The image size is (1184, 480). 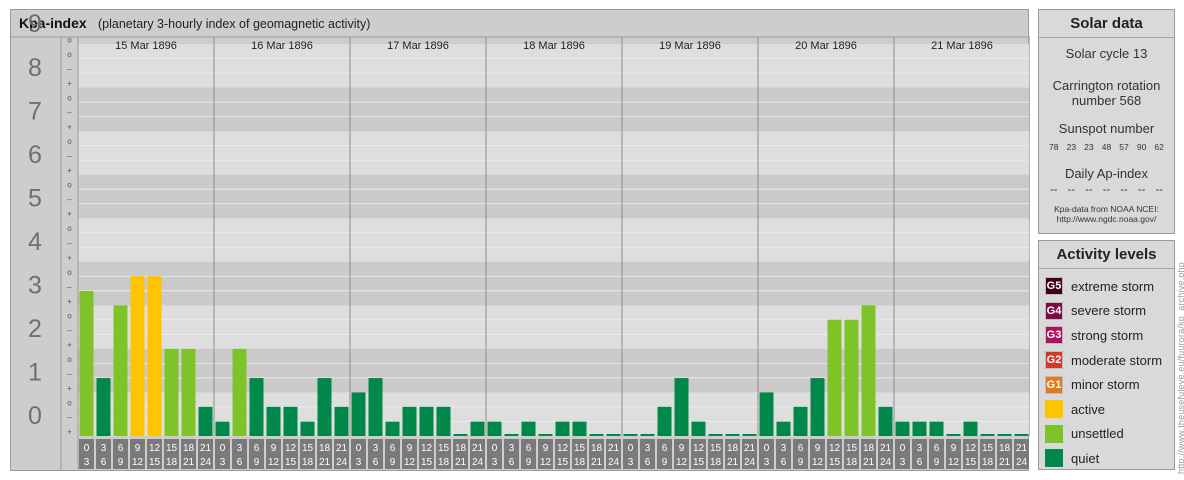 I want to click on level-swatch: G4, so click(x=1054, y=310).